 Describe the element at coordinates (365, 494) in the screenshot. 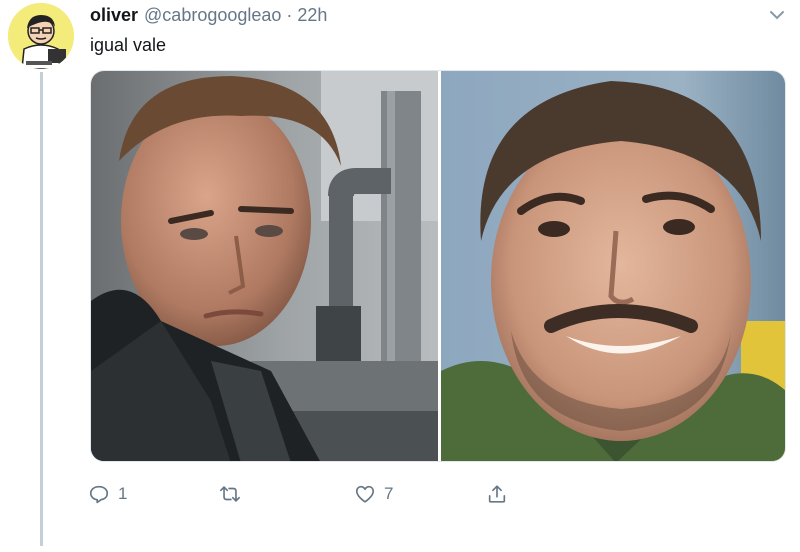

I see `heart-icon` at that location.